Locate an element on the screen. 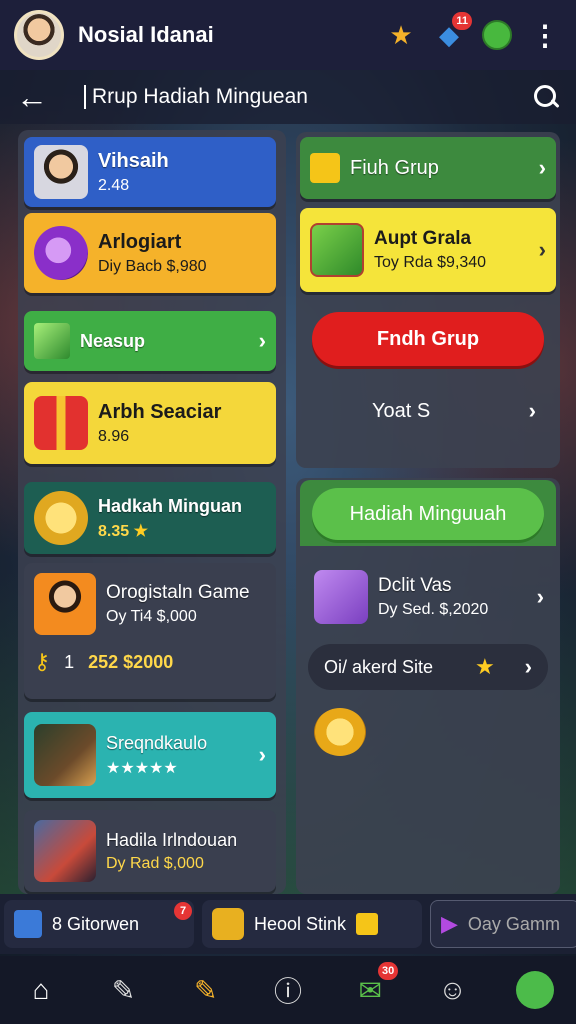 Image resolution: width=576 pixels, height=1024 pixels. game-thumb is located at coordinates (337, 250).